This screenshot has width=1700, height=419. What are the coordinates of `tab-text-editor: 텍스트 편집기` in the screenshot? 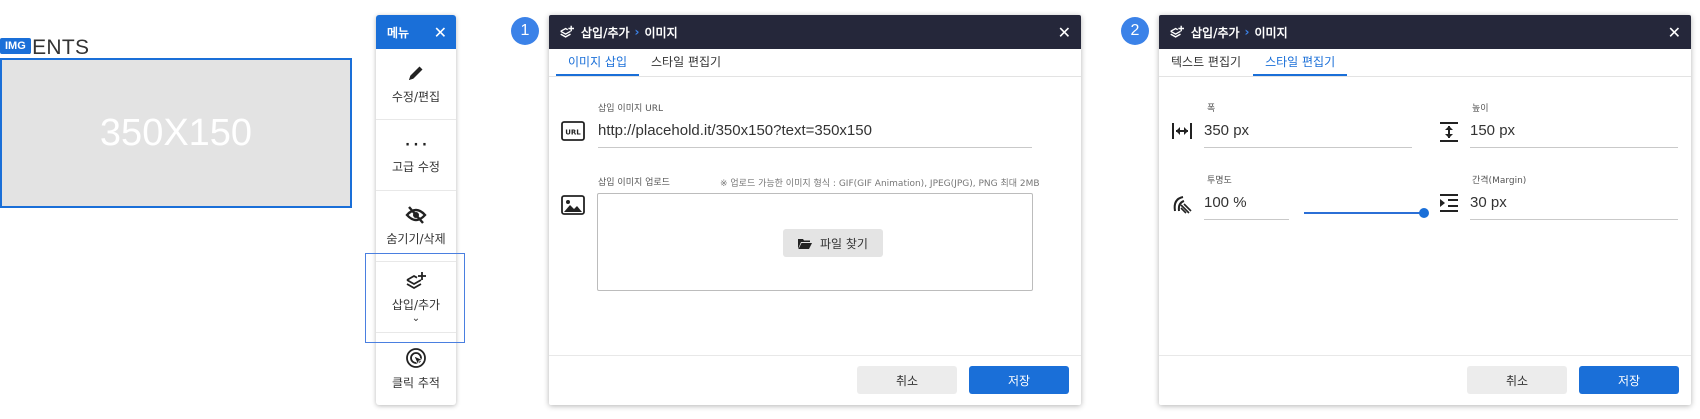 It's located at (1206, 62).